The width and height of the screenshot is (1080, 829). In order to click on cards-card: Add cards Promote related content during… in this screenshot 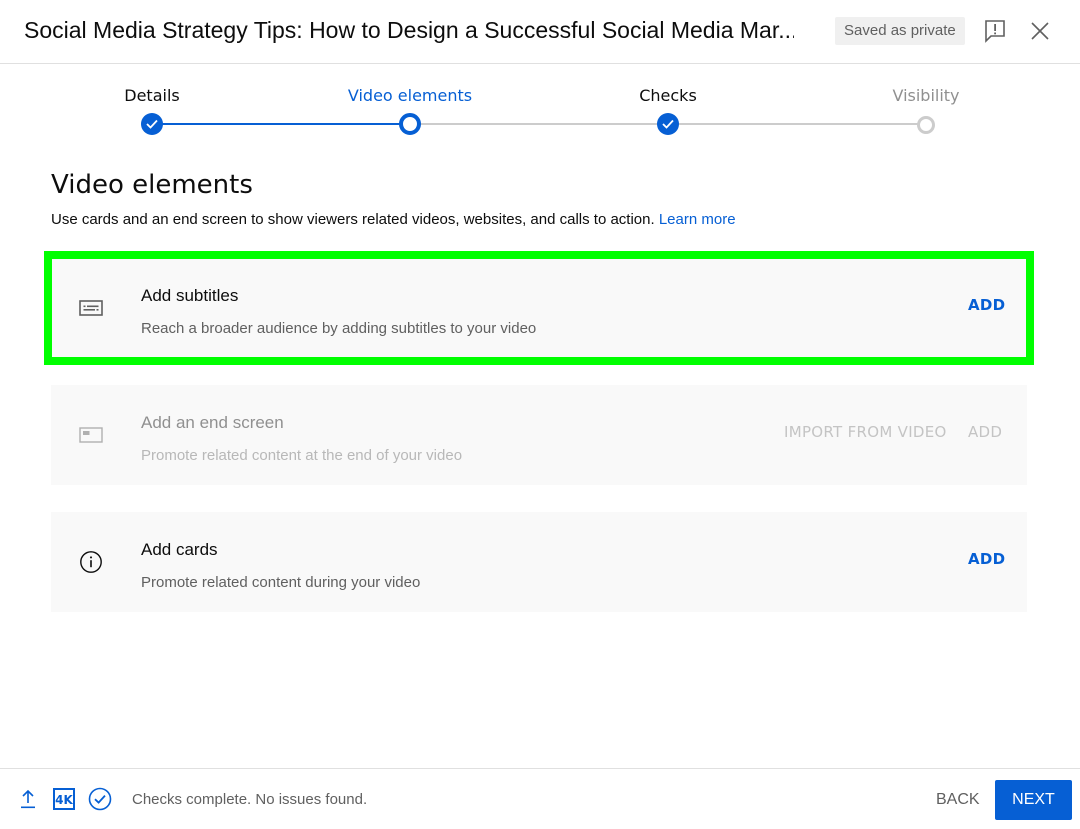, I will do `click(539, 562)`.